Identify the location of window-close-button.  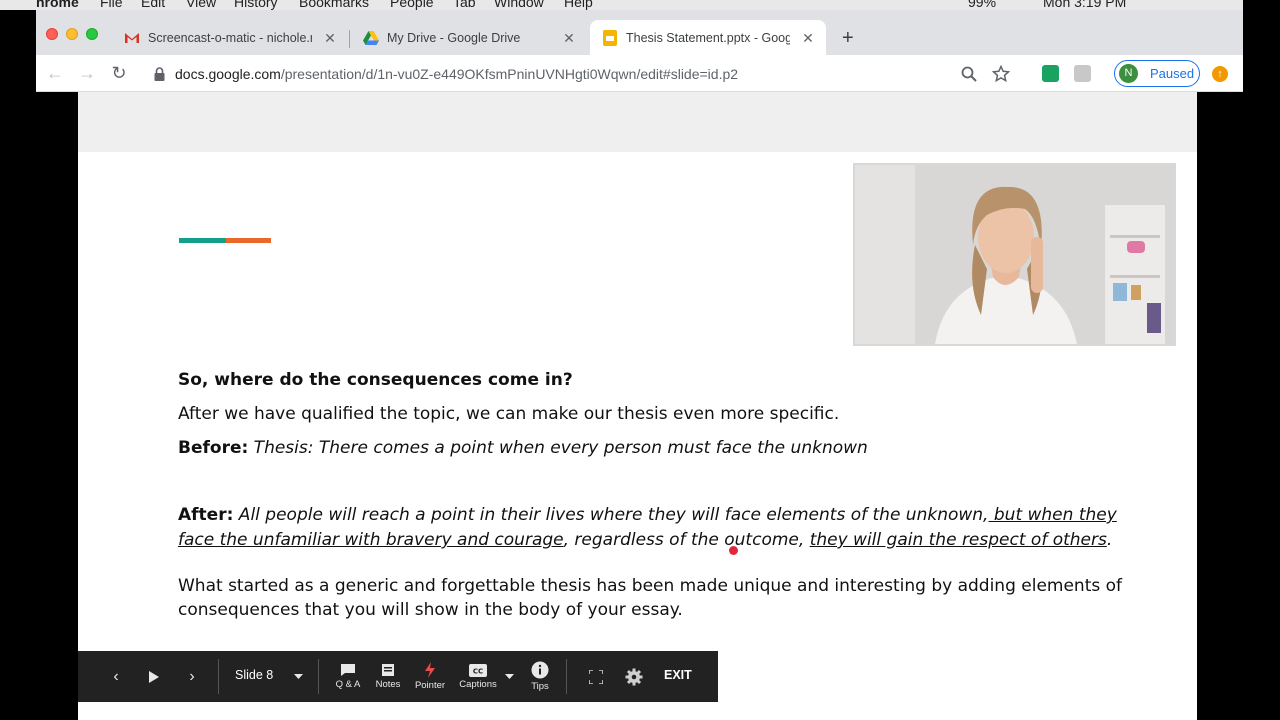
(52, 34).